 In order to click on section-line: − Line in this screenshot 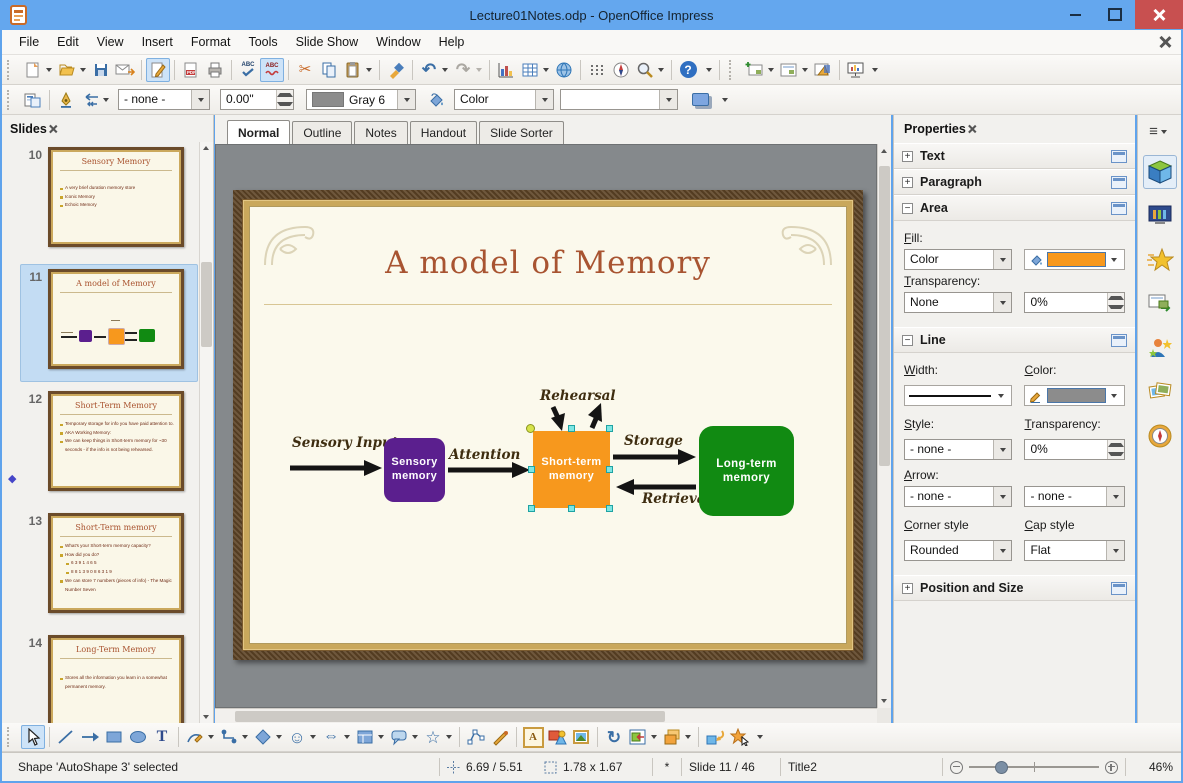, I will do `click(1014, 340)`.